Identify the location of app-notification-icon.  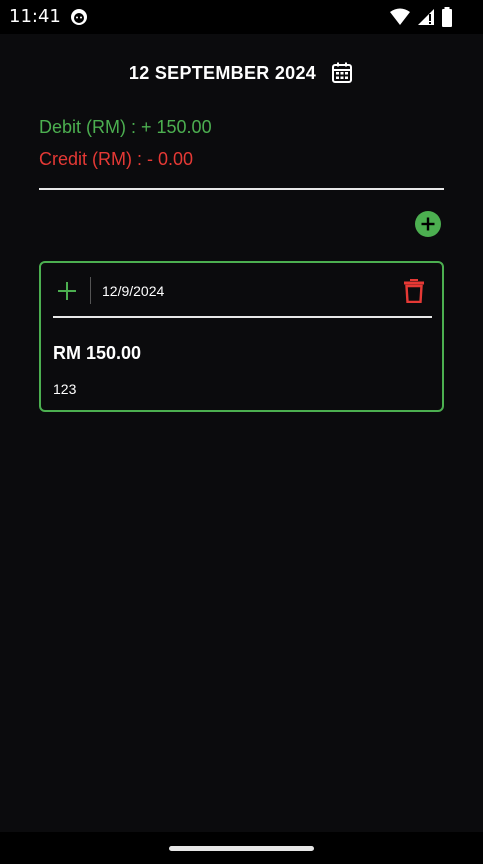
(79, 17).